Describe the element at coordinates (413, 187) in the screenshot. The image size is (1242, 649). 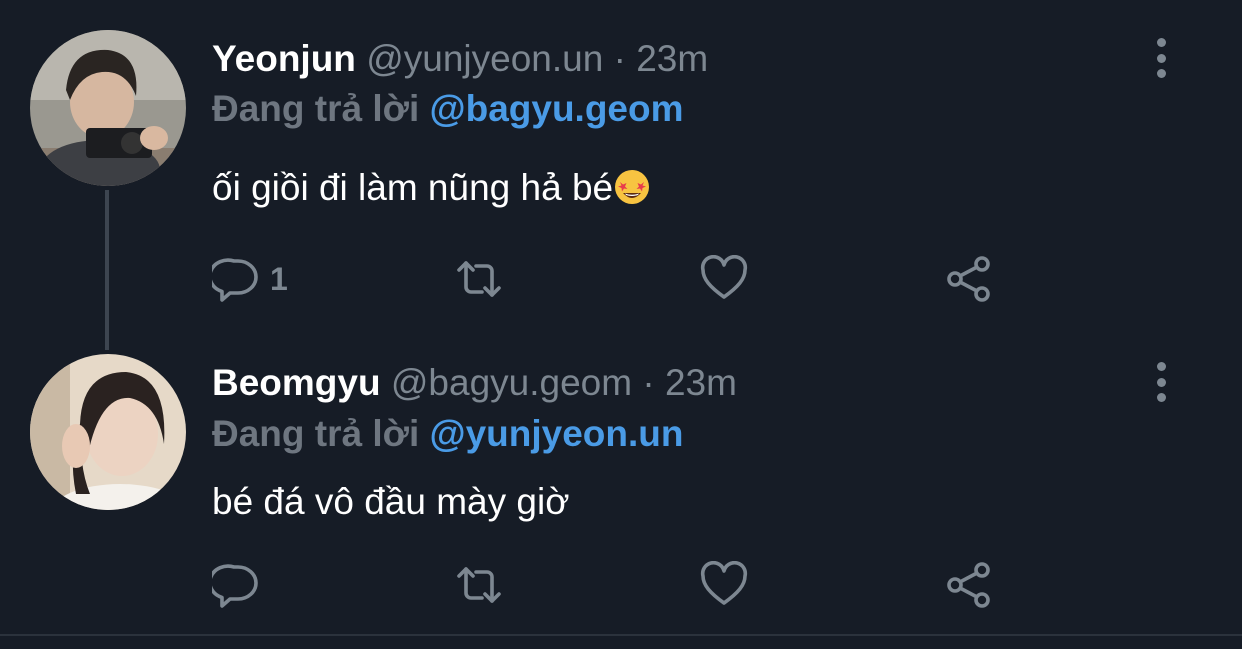
I see `tweet-text-content: ối giồi đi làm nũng hả bé` at that location.